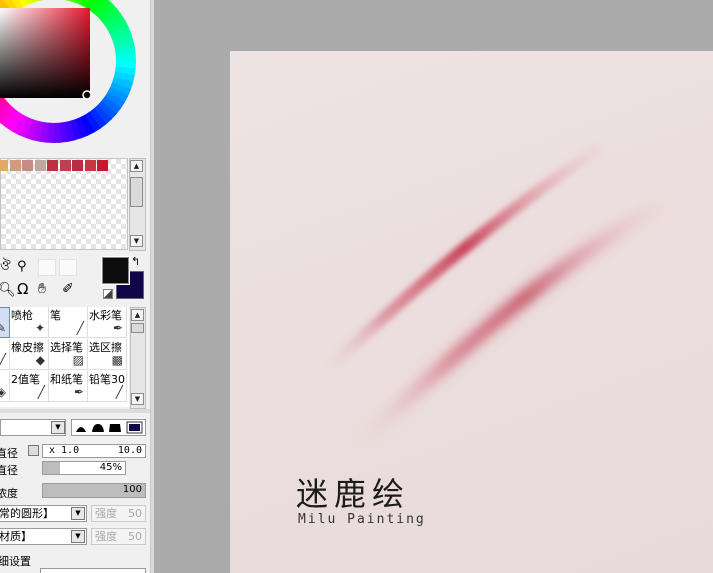 This screenshot has width=713, height=573. Describe the element at coordinates (25, 379) in the screenshot. I see `tool-preset-label: 2值笔` at that location.